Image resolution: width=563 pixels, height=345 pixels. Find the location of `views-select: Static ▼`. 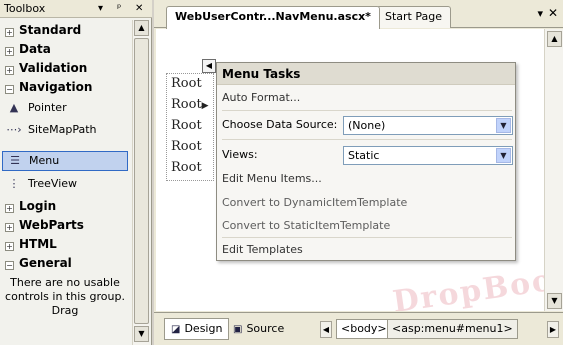

views-select: Static ▼ is located at coordinates (428, 155).